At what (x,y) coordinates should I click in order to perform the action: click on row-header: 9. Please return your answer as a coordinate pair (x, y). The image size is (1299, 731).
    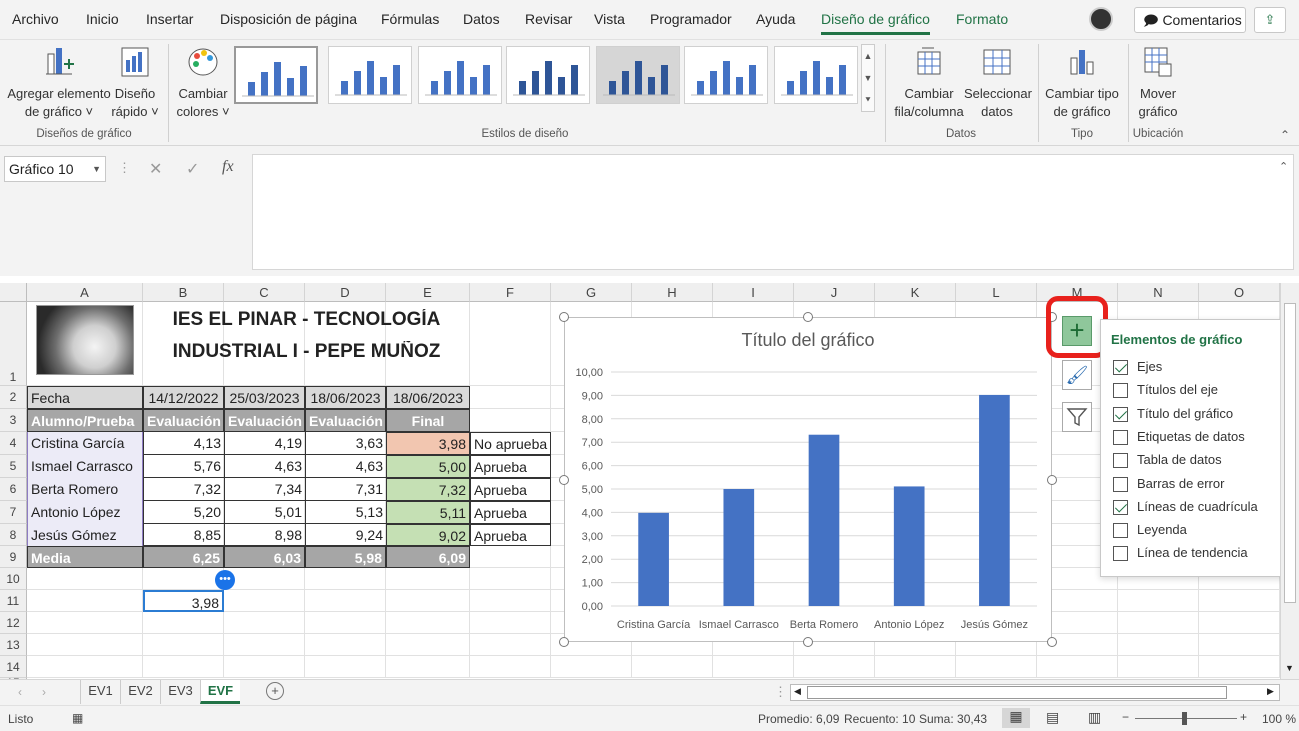
    Looking at the image, I should click on (13, 557).